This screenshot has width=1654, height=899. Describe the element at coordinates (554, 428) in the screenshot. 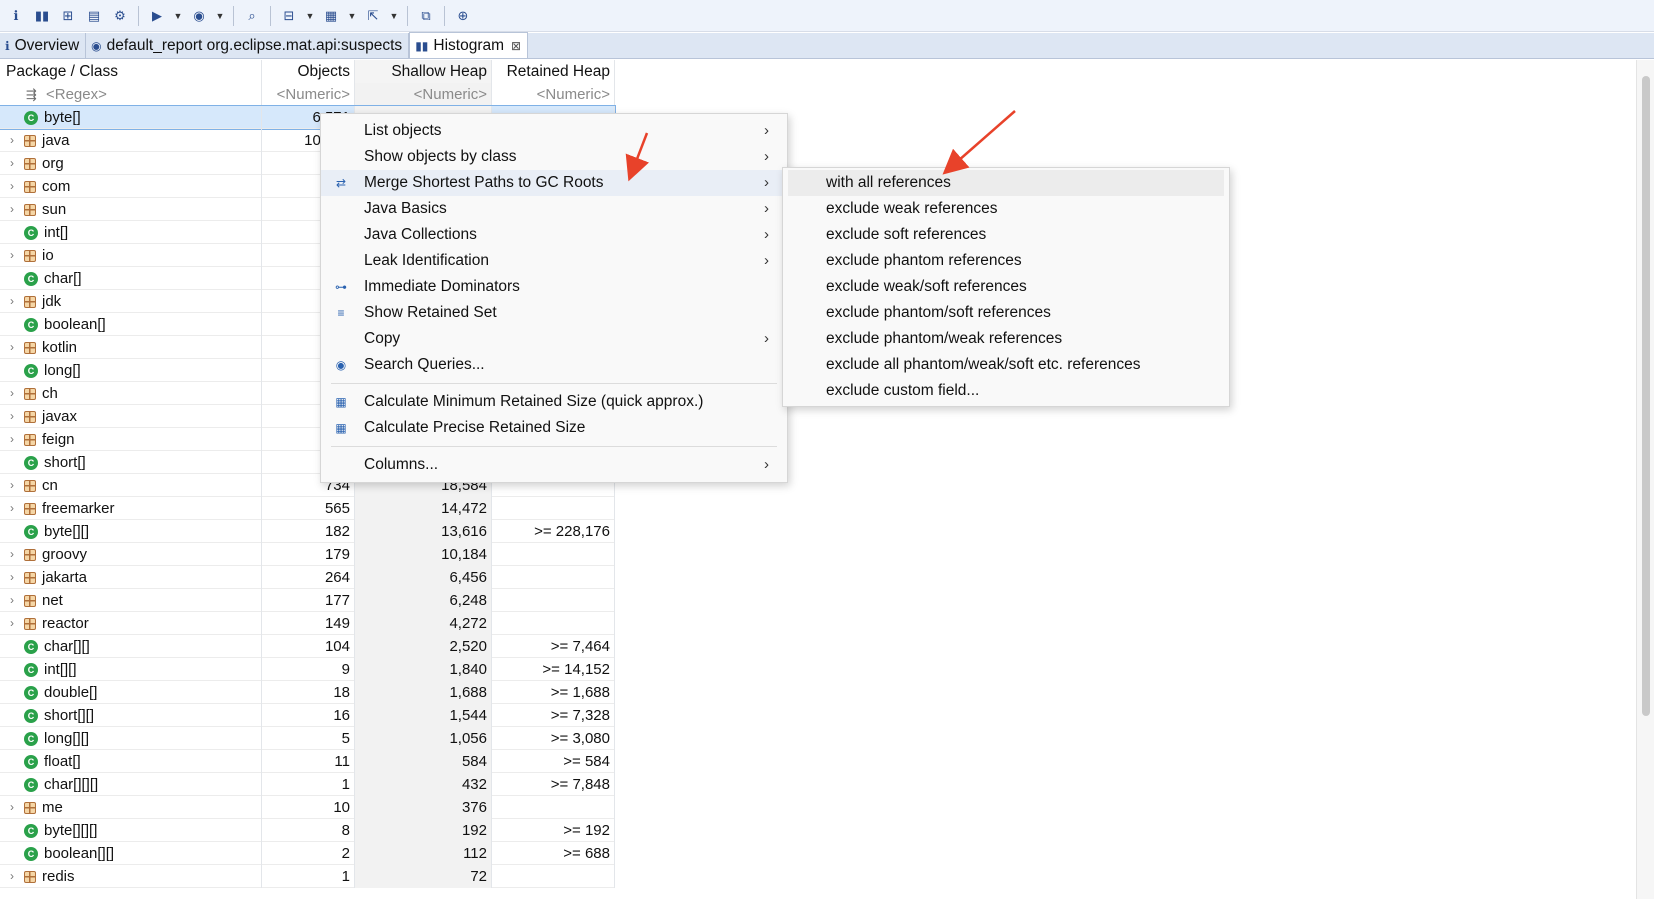

I see `menu-item-calculate-precise-retained-size: ▦ Calculate Precise Retained Size` at that location.